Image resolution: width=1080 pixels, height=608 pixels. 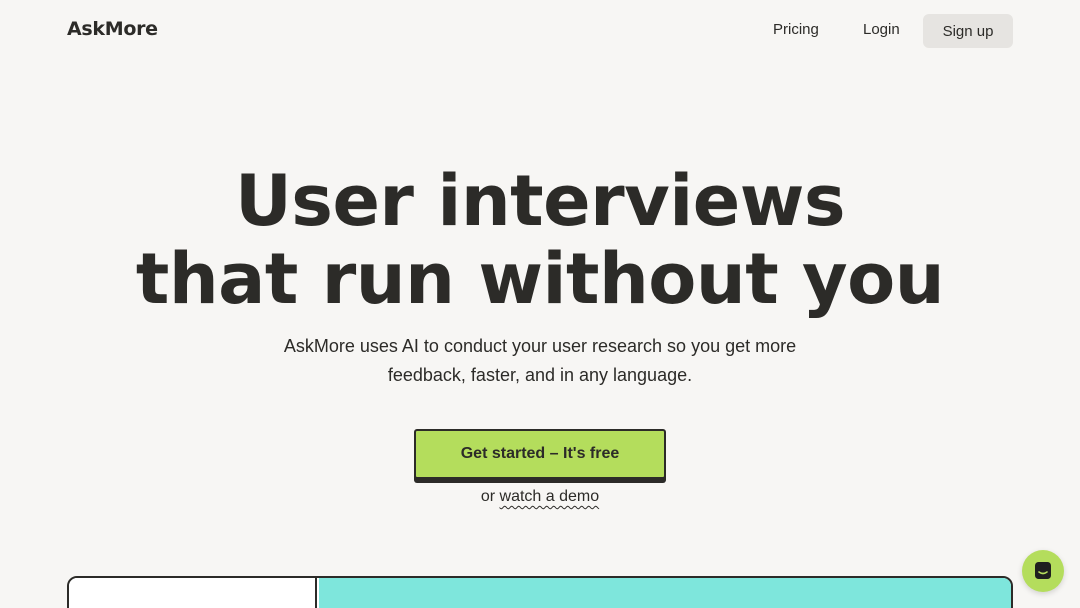 What do you see at coordinates (112, 29) in the screenshot?
I see `logo: AskMore` at bounding box center [112, 29].